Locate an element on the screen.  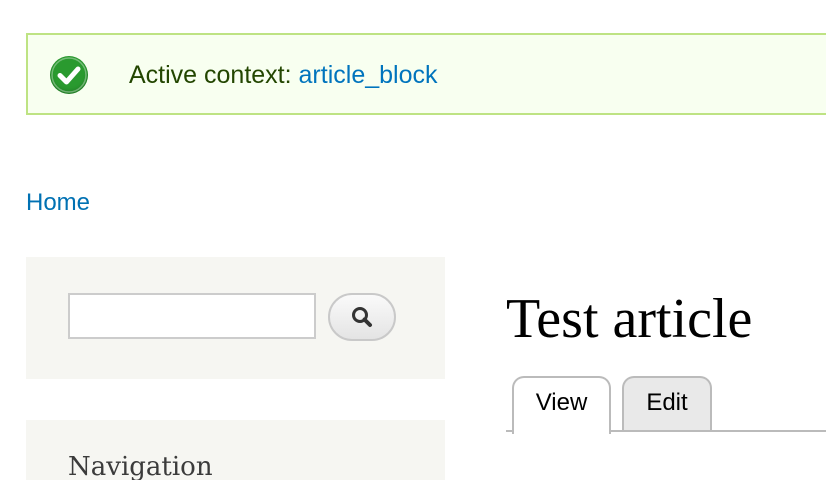
navigation-title: Navigation is located at coordinates (140, 466).